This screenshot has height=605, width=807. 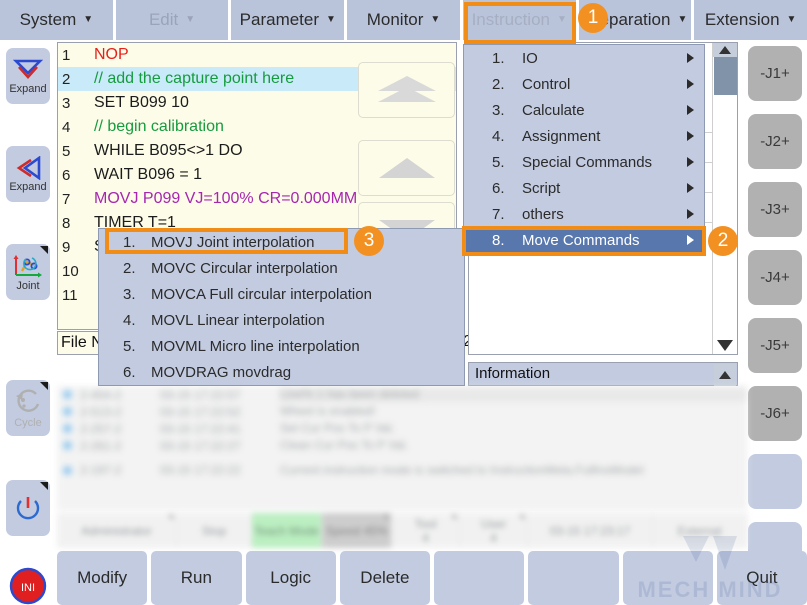 I want to click on jog-button-j5: -J5+, so click(x=775, y=345).